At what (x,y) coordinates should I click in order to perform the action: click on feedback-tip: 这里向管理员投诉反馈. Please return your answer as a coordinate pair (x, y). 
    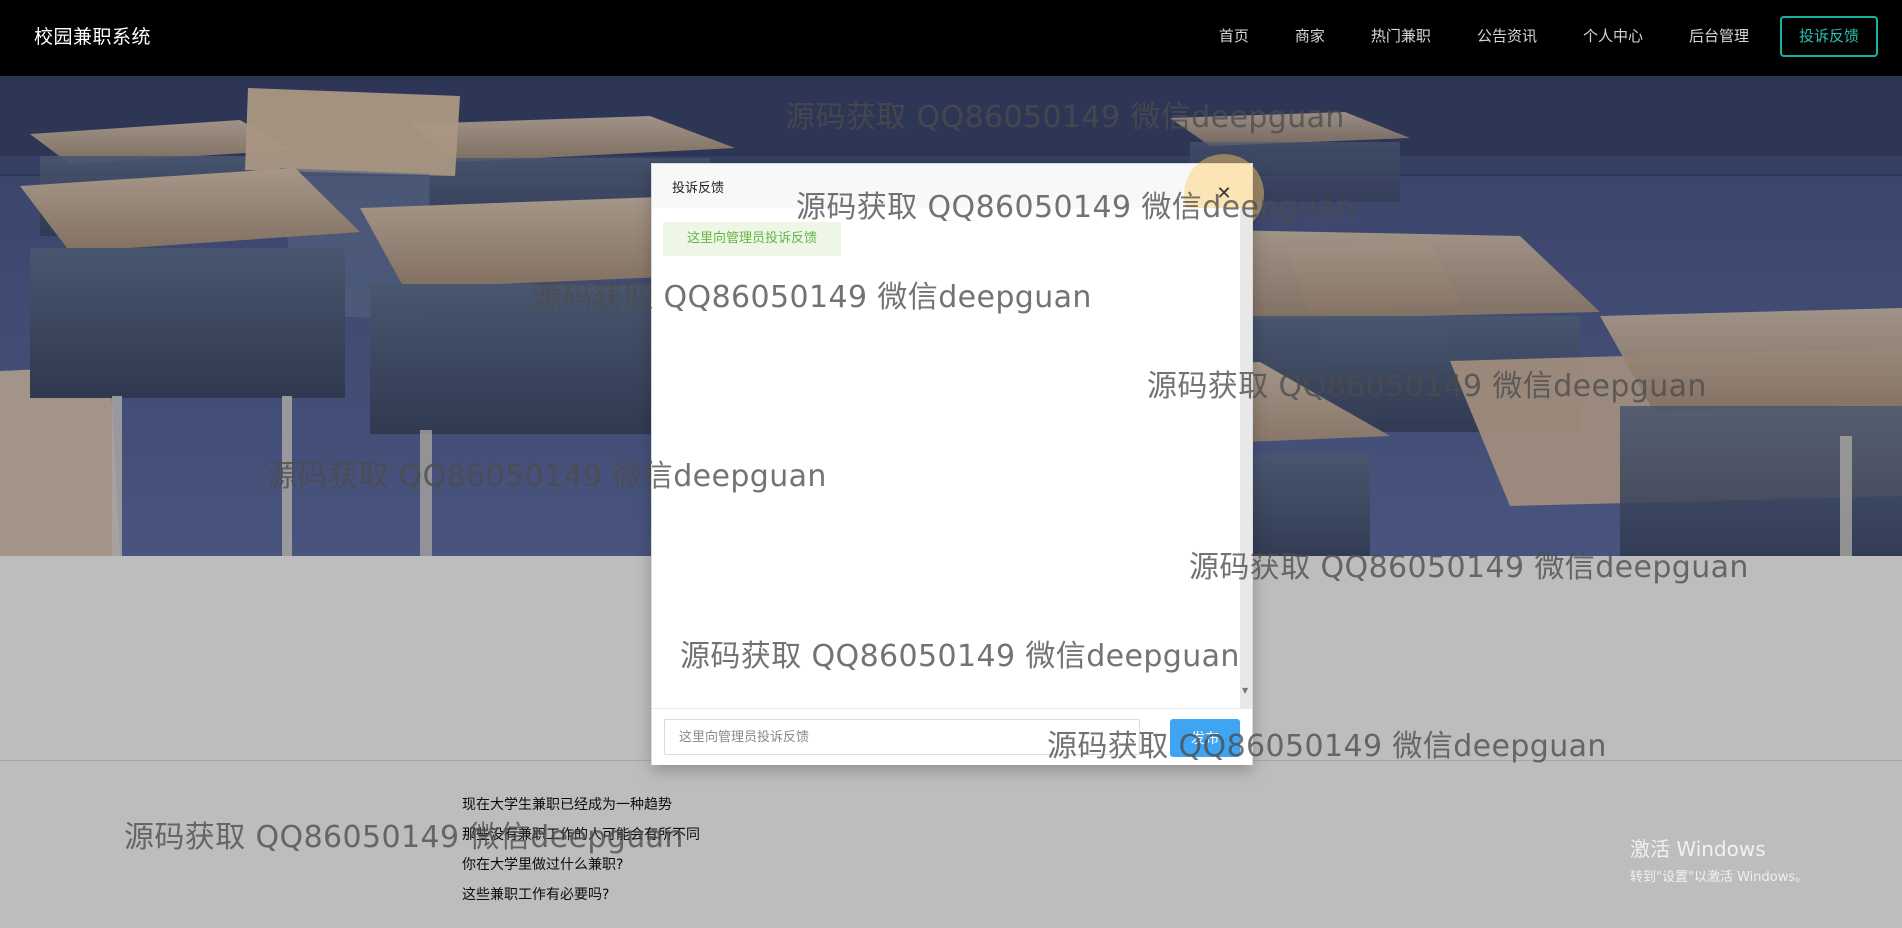
    Looking at the image, I should click on (752, 239).